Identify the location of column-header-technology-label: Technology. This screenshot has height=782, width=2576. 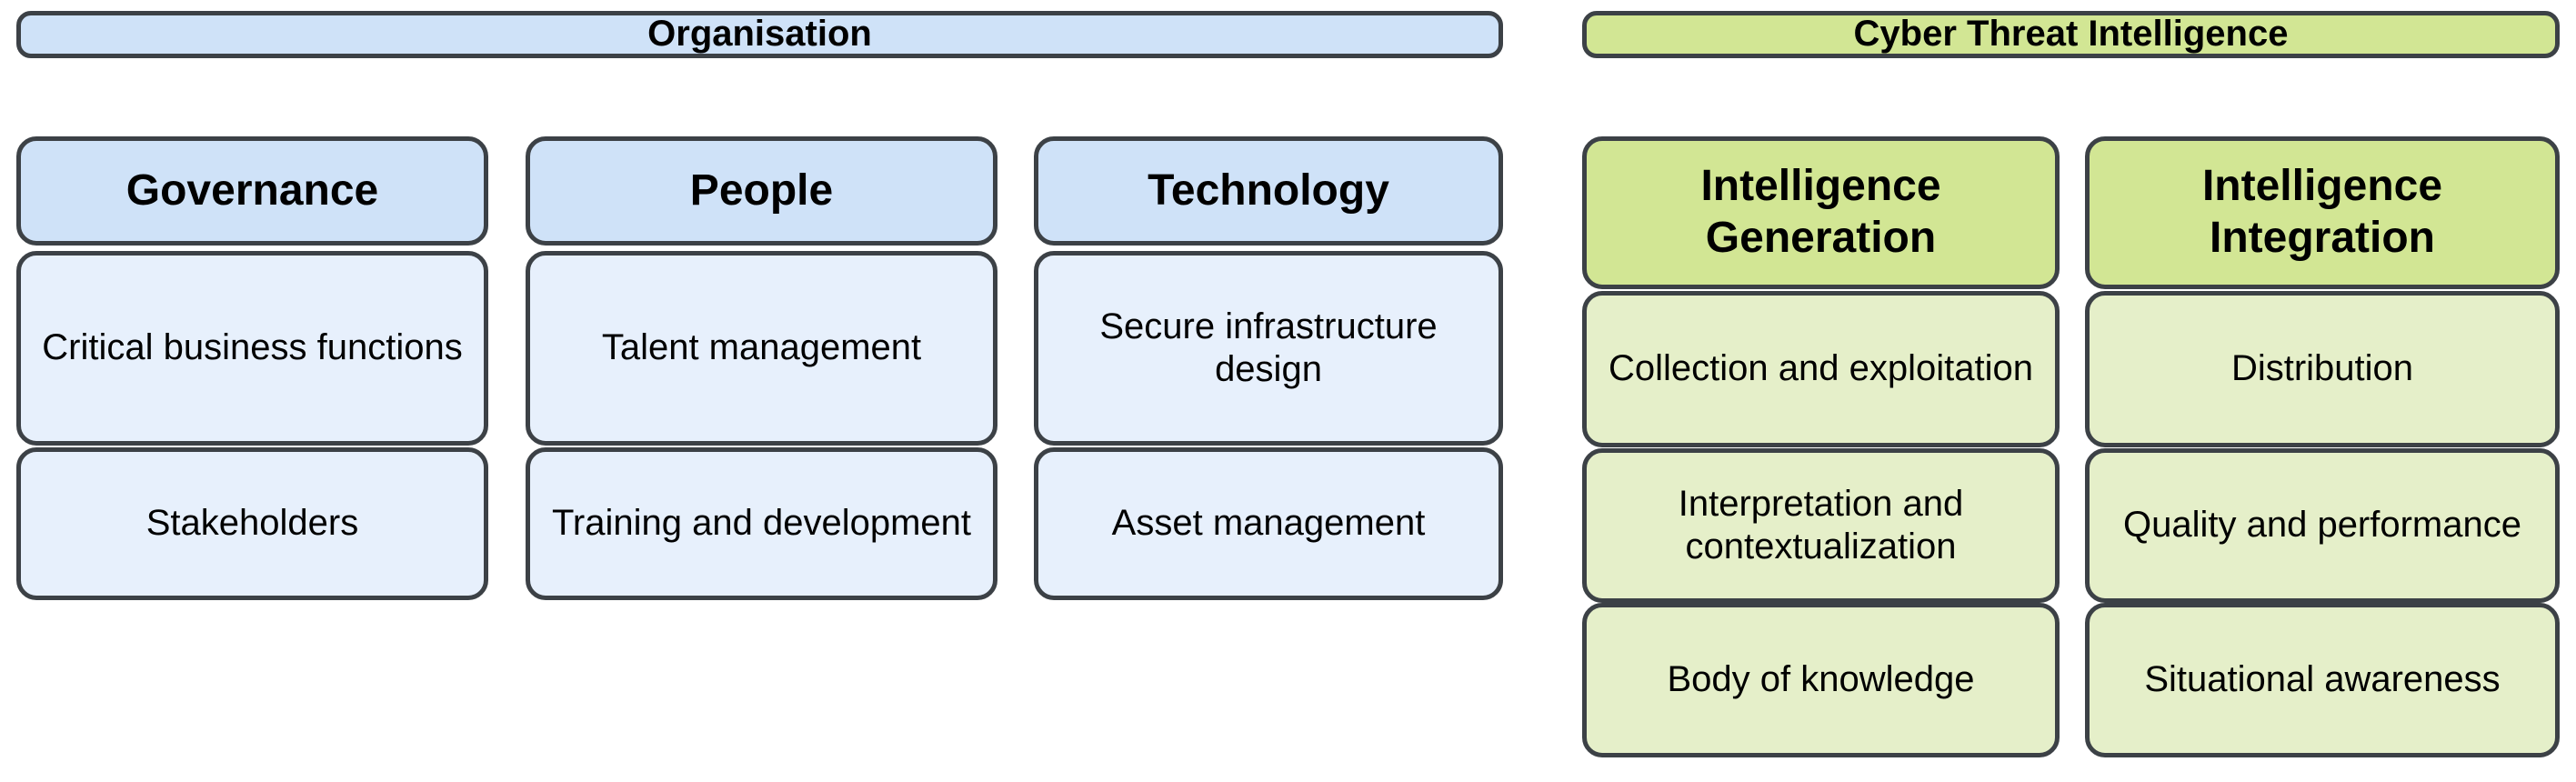
(1268, 190).